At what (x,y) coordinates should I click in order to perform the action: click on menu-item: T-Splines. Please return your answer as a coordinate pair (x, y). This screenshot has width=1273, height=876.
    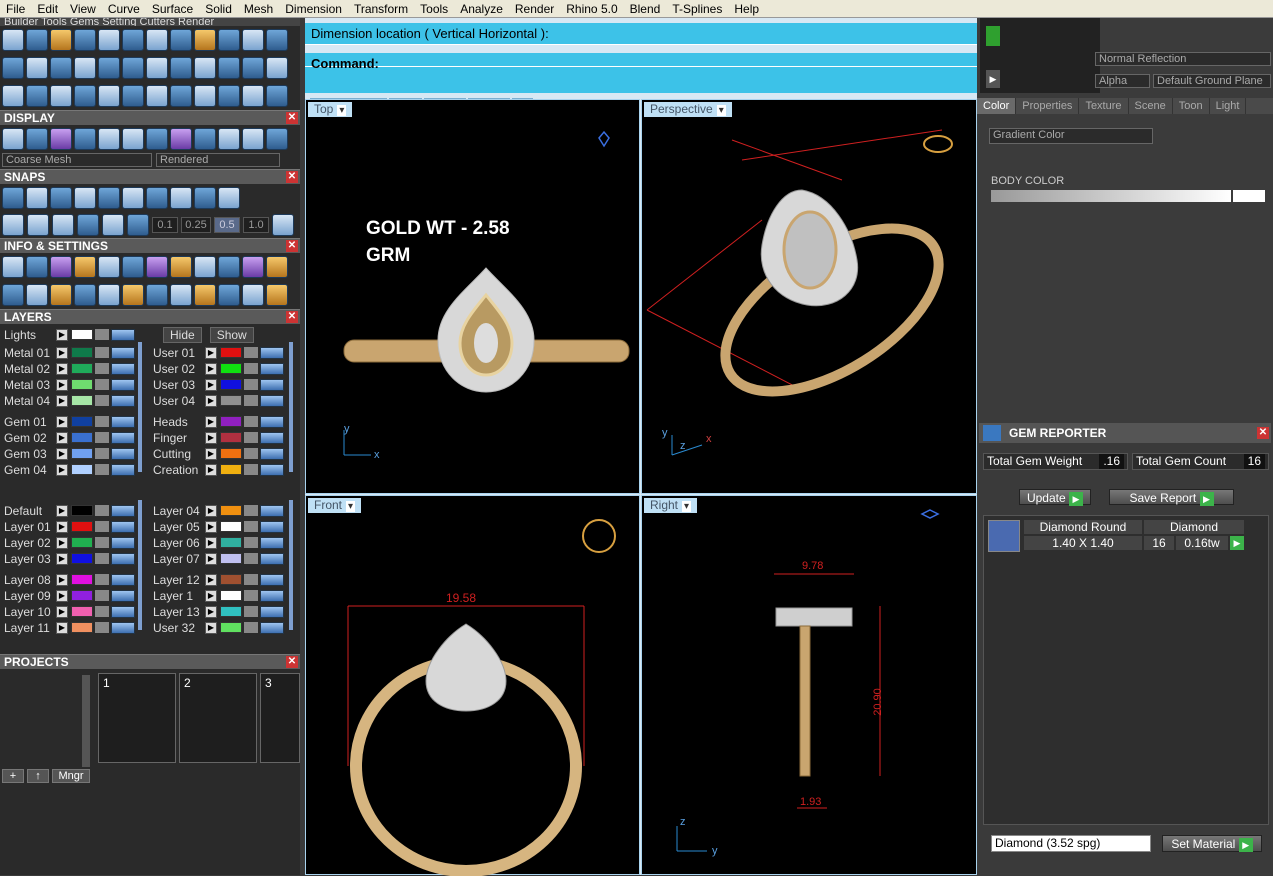
    Looking at the image, I should click on (697, 9).